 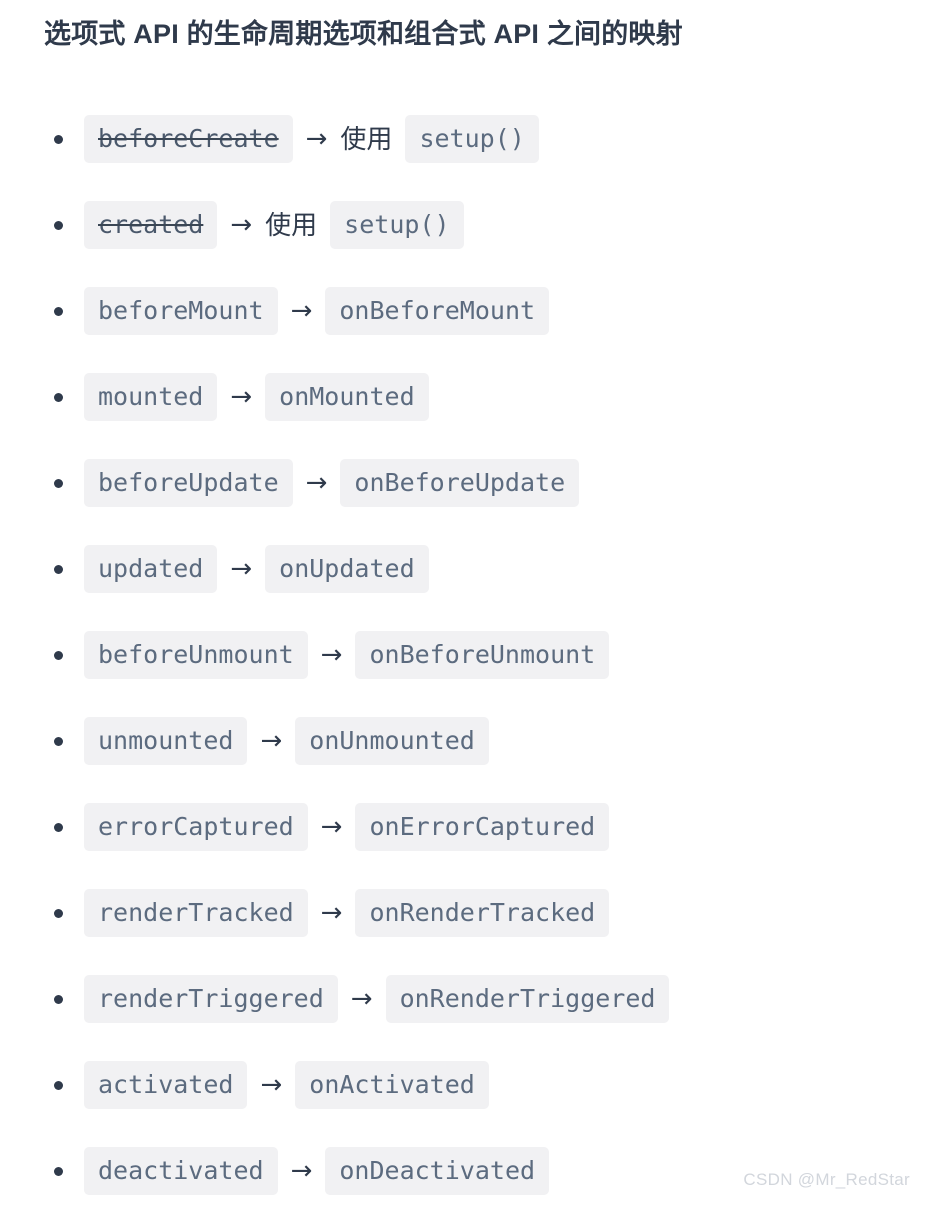 I want to click on list-item: updated → onUpdated, so click(x=466, y=569).